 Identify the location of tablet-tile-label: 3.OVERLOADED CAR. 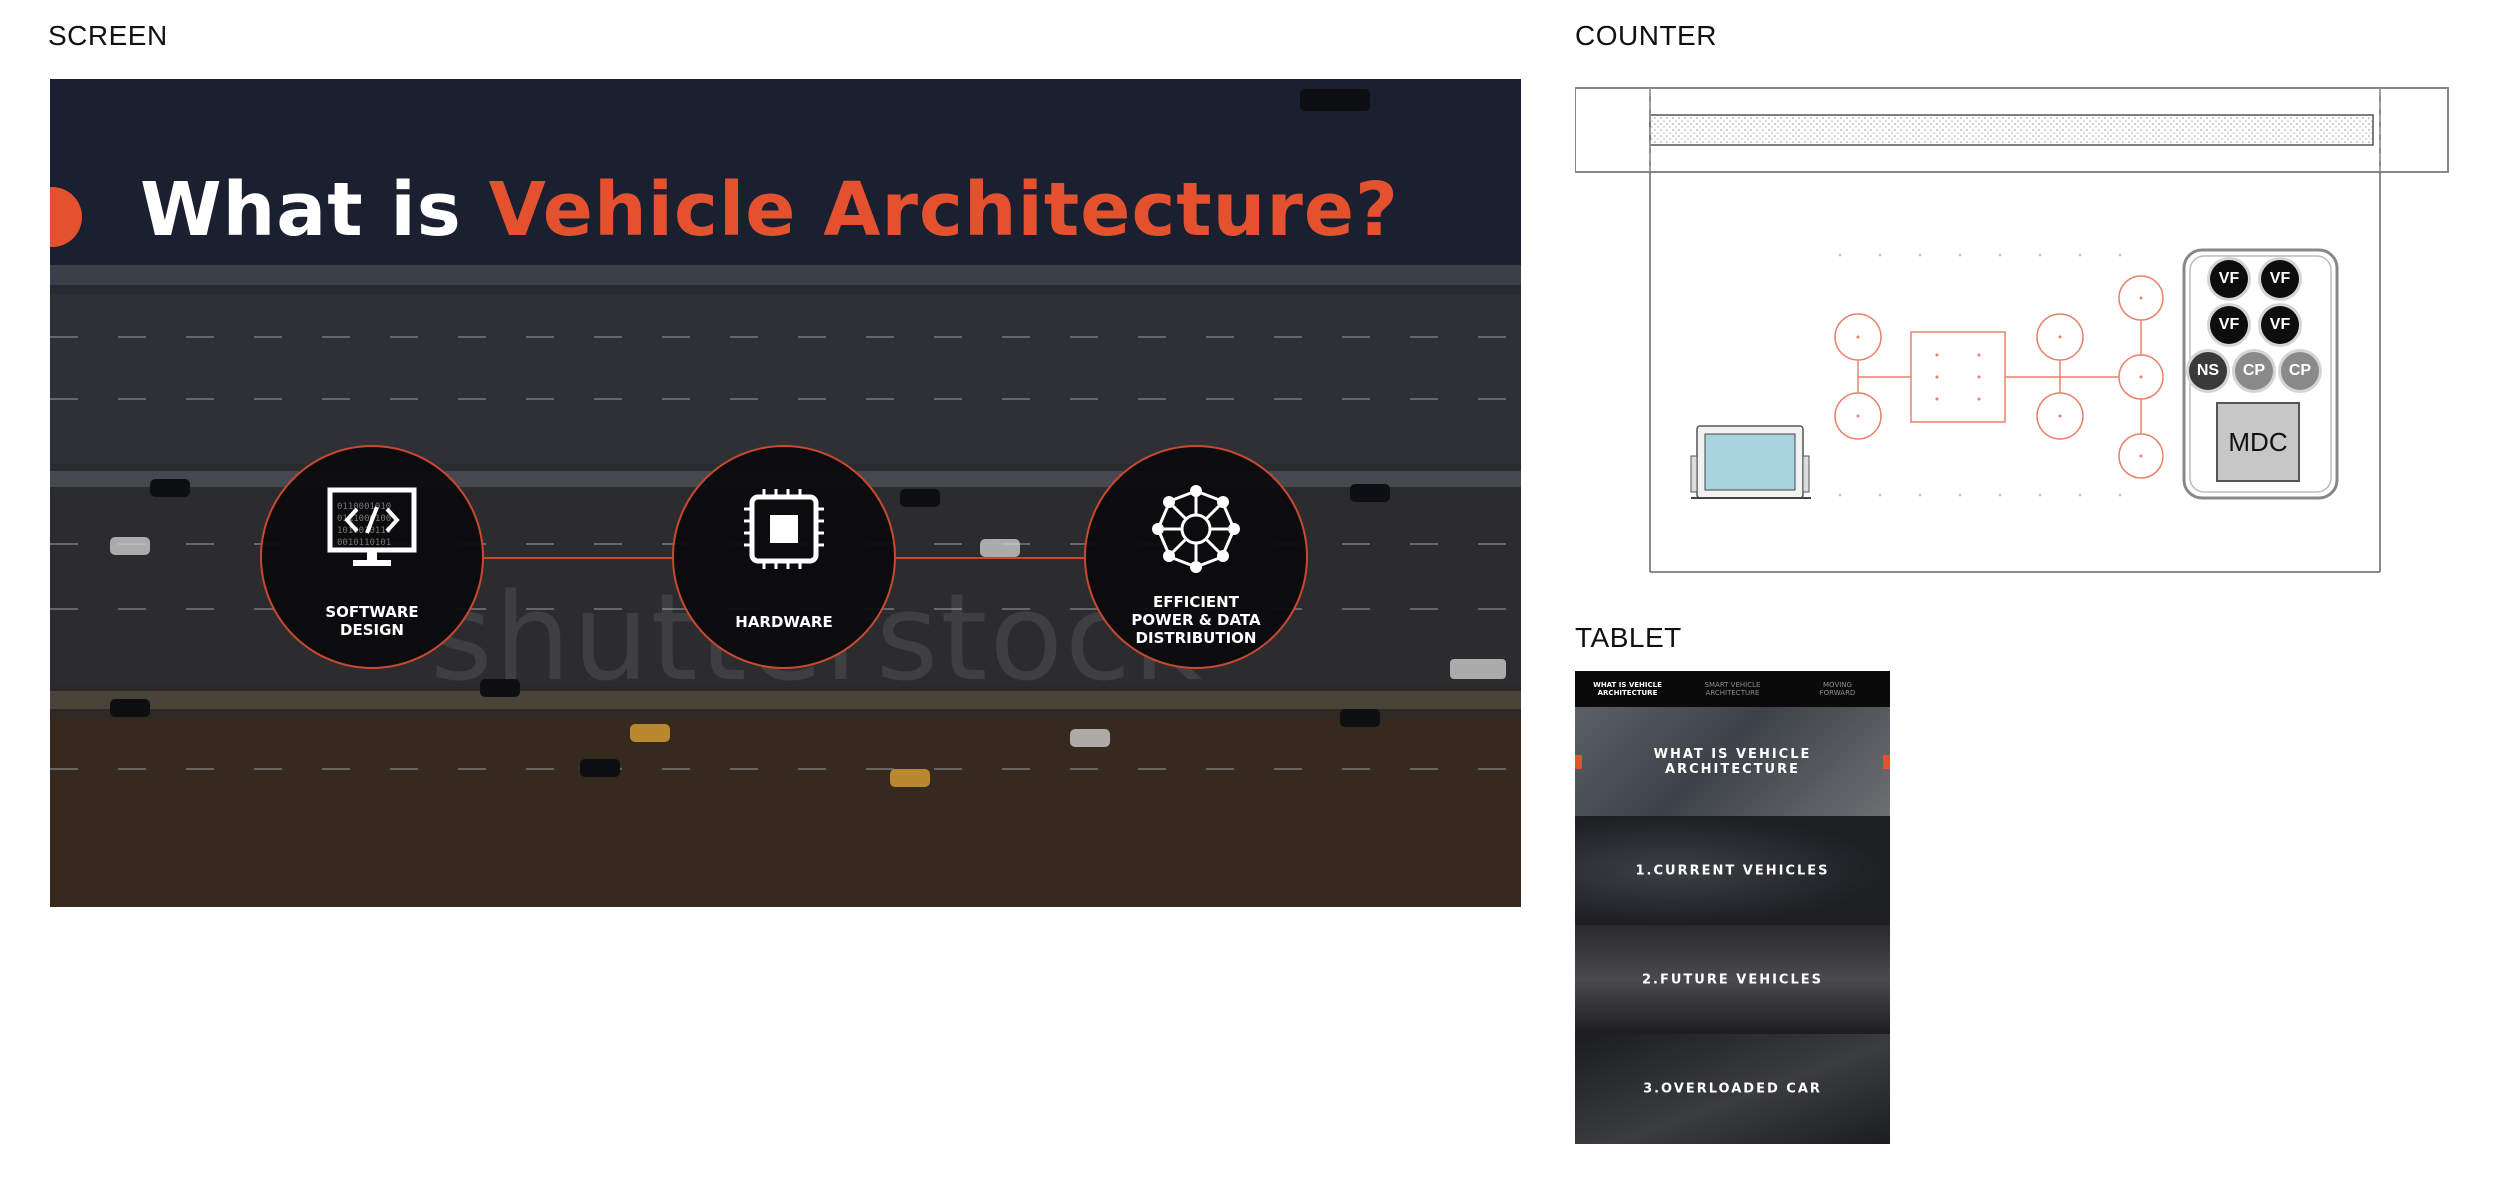
(1732, 1089).